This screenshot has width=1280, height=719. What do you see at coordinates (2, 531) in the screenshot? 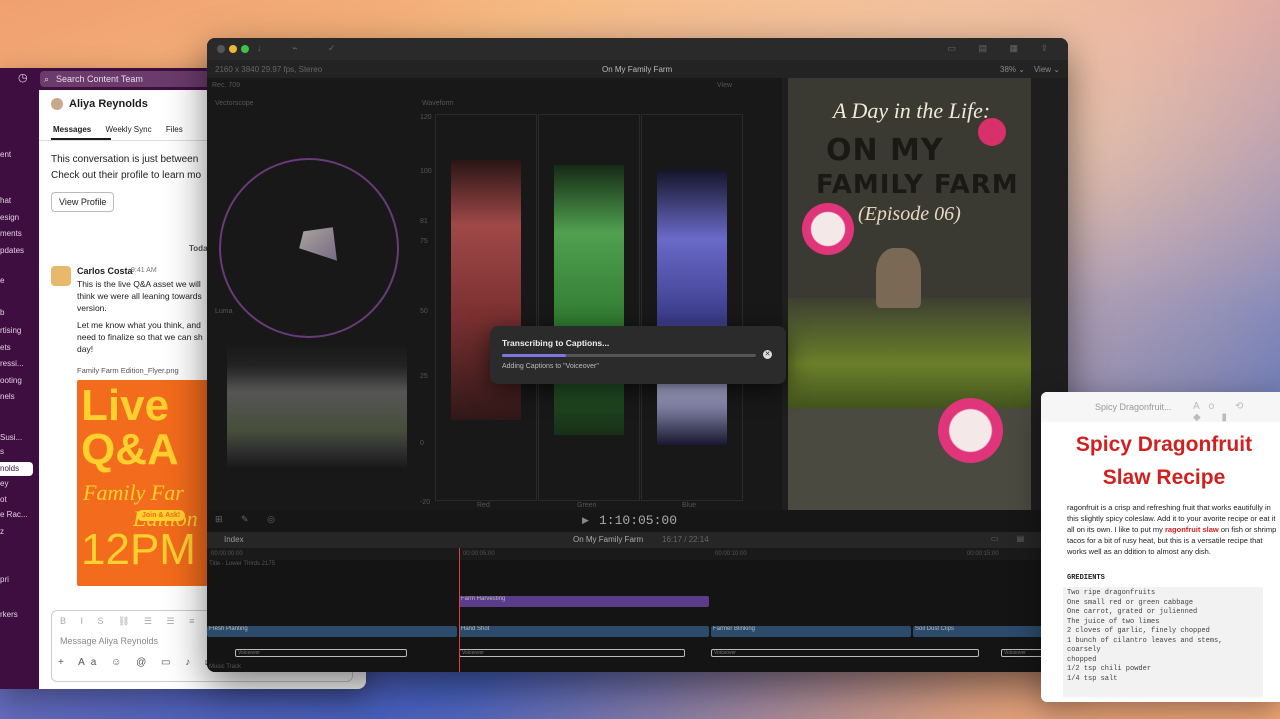
I see `sidebar-item: z` at bounding box center [2, 531].